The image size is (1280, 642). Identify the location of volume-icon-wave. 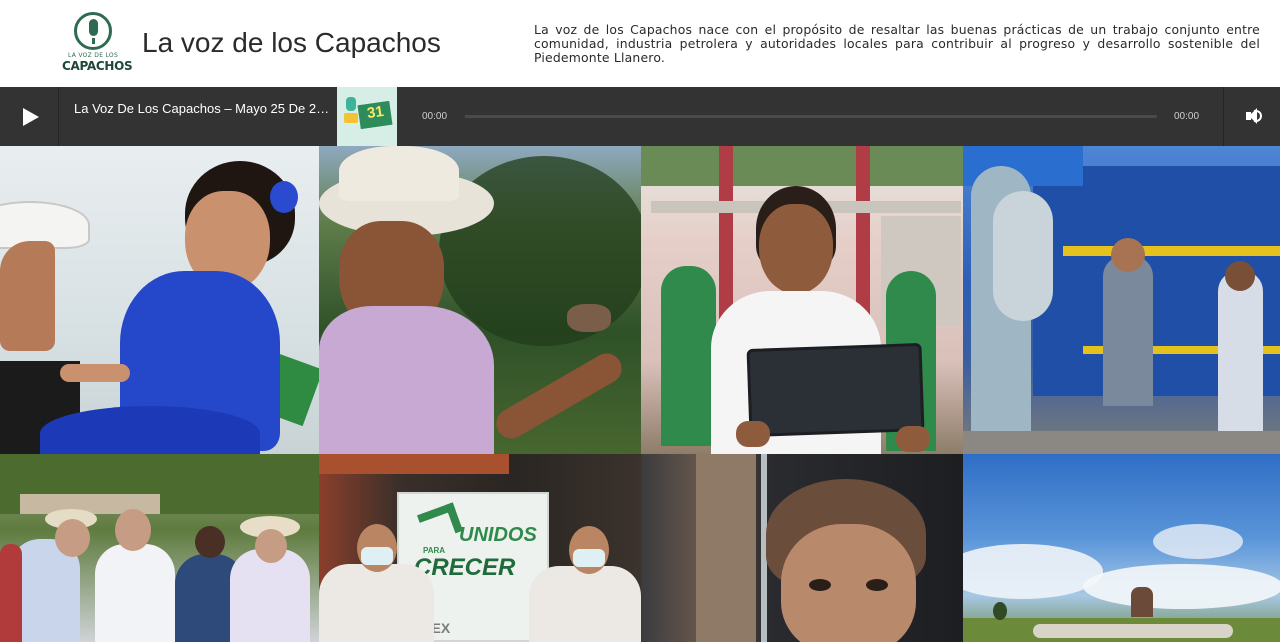
(1258, 116).